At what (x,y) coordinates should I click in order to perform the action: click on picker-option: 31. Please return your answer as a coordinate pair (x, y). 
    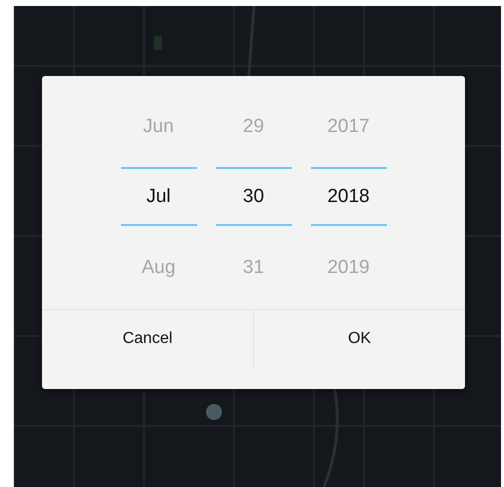
    Looking at the image, I should click on (254, 268).